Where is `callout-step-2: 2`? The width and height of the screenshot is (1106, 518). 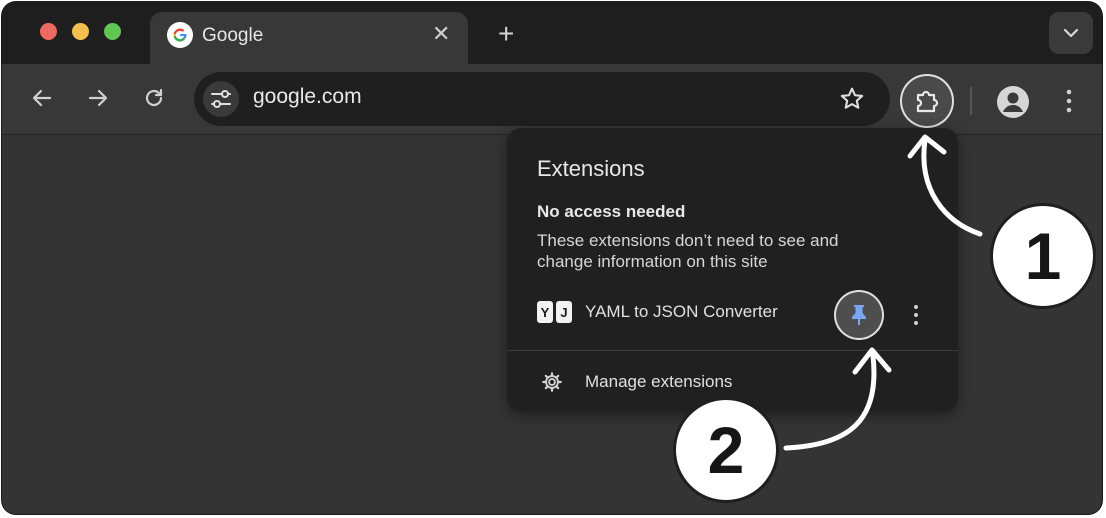
callout-step-2: 2 is located at coordinates (726, 450).